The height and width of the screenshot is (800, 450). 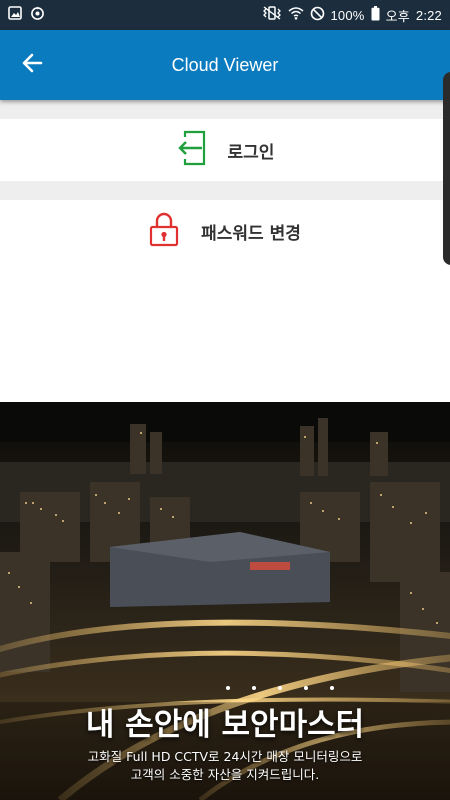 What do you see at coordinates (397, 16) in the screenshot?
I see `status-ampm: 오후` at bounding box center [397, 16].